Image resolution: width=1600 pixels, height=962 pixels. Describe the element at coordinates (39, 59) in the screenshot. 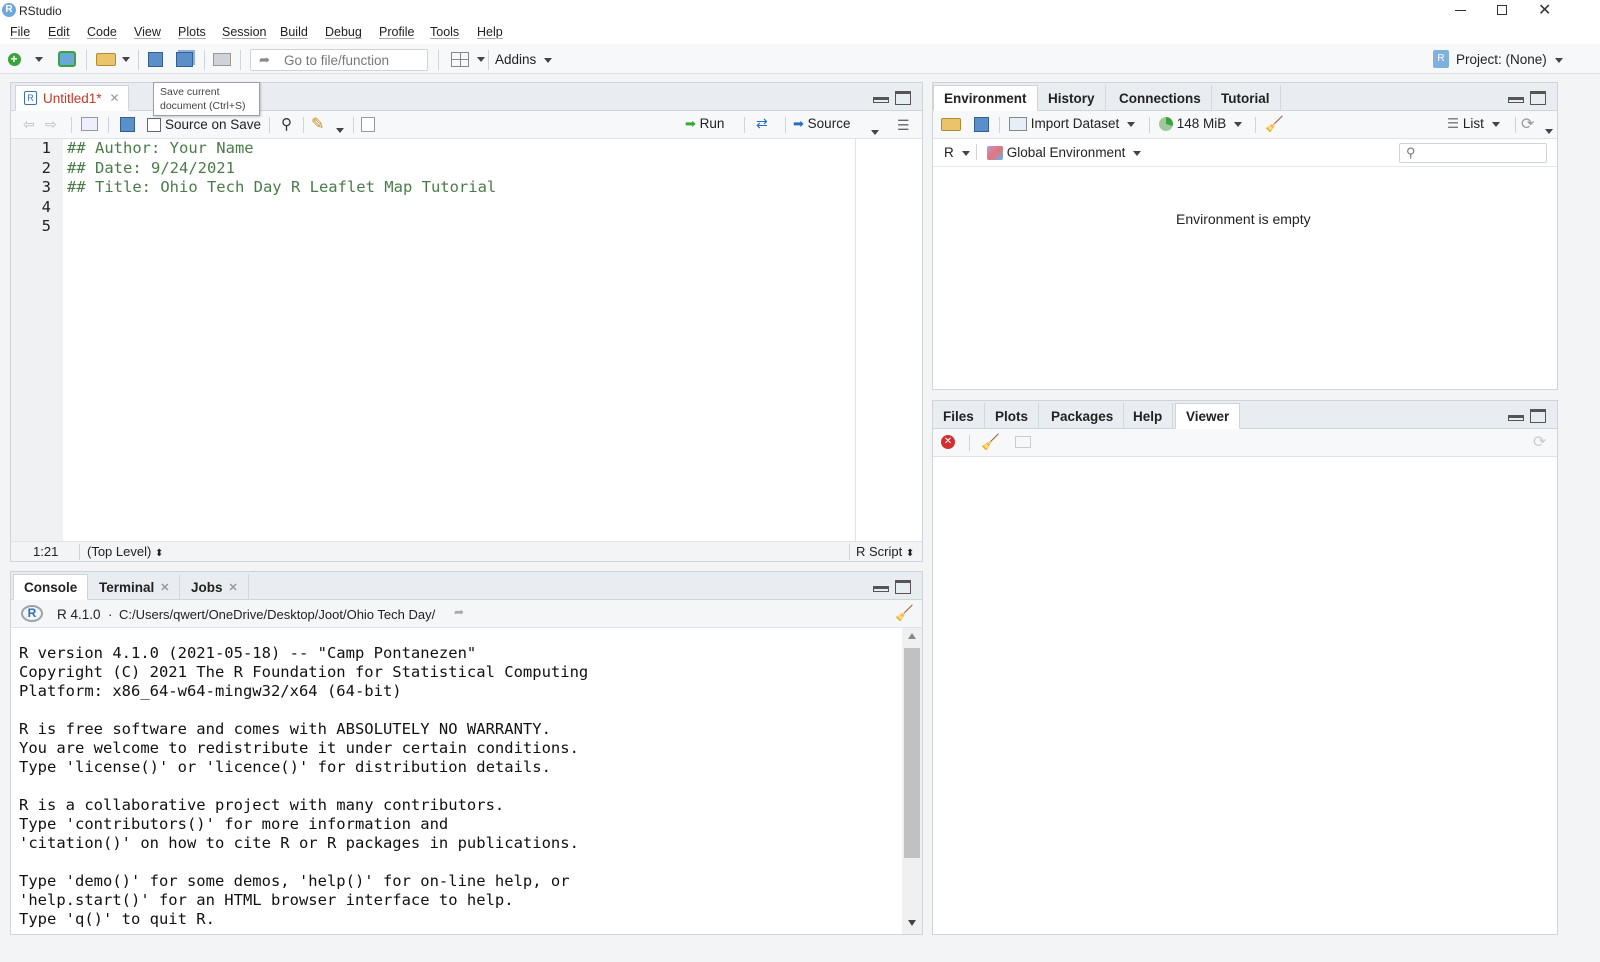

I see `new-file-dropdown-icon` at that location.